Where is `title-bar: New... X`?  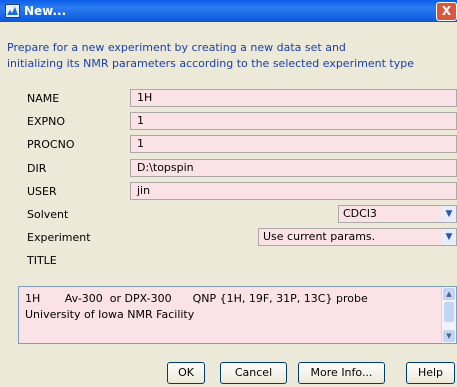 title-bar: New... X is located at coordinates (228, 11).